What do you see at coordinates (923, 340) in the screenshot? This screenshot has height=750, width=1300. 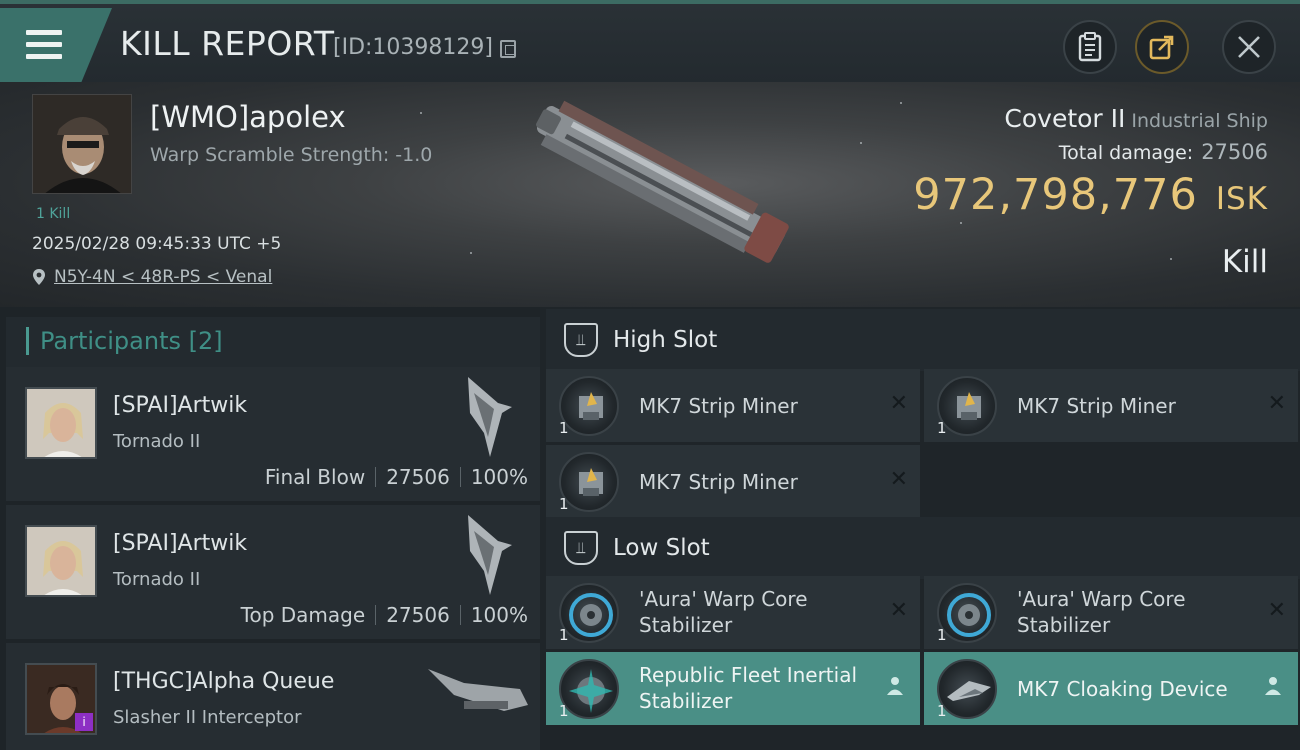 I see `high-slot-header: ⫫ High Slot` at bounding box center [923, 340].